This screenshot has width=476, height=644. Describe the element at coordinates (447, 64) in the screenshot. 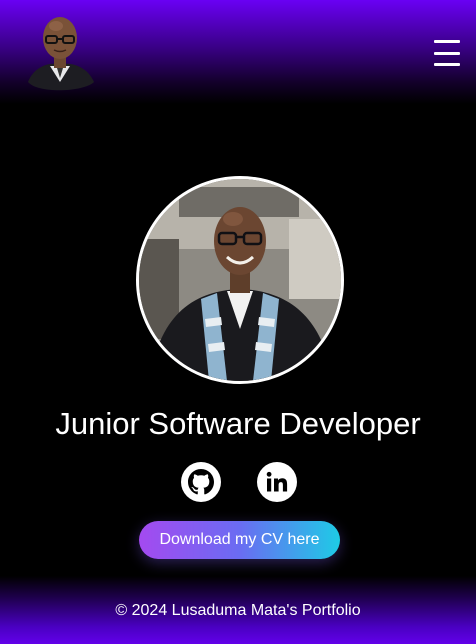

I see `menu-bar-bottom` at that location.